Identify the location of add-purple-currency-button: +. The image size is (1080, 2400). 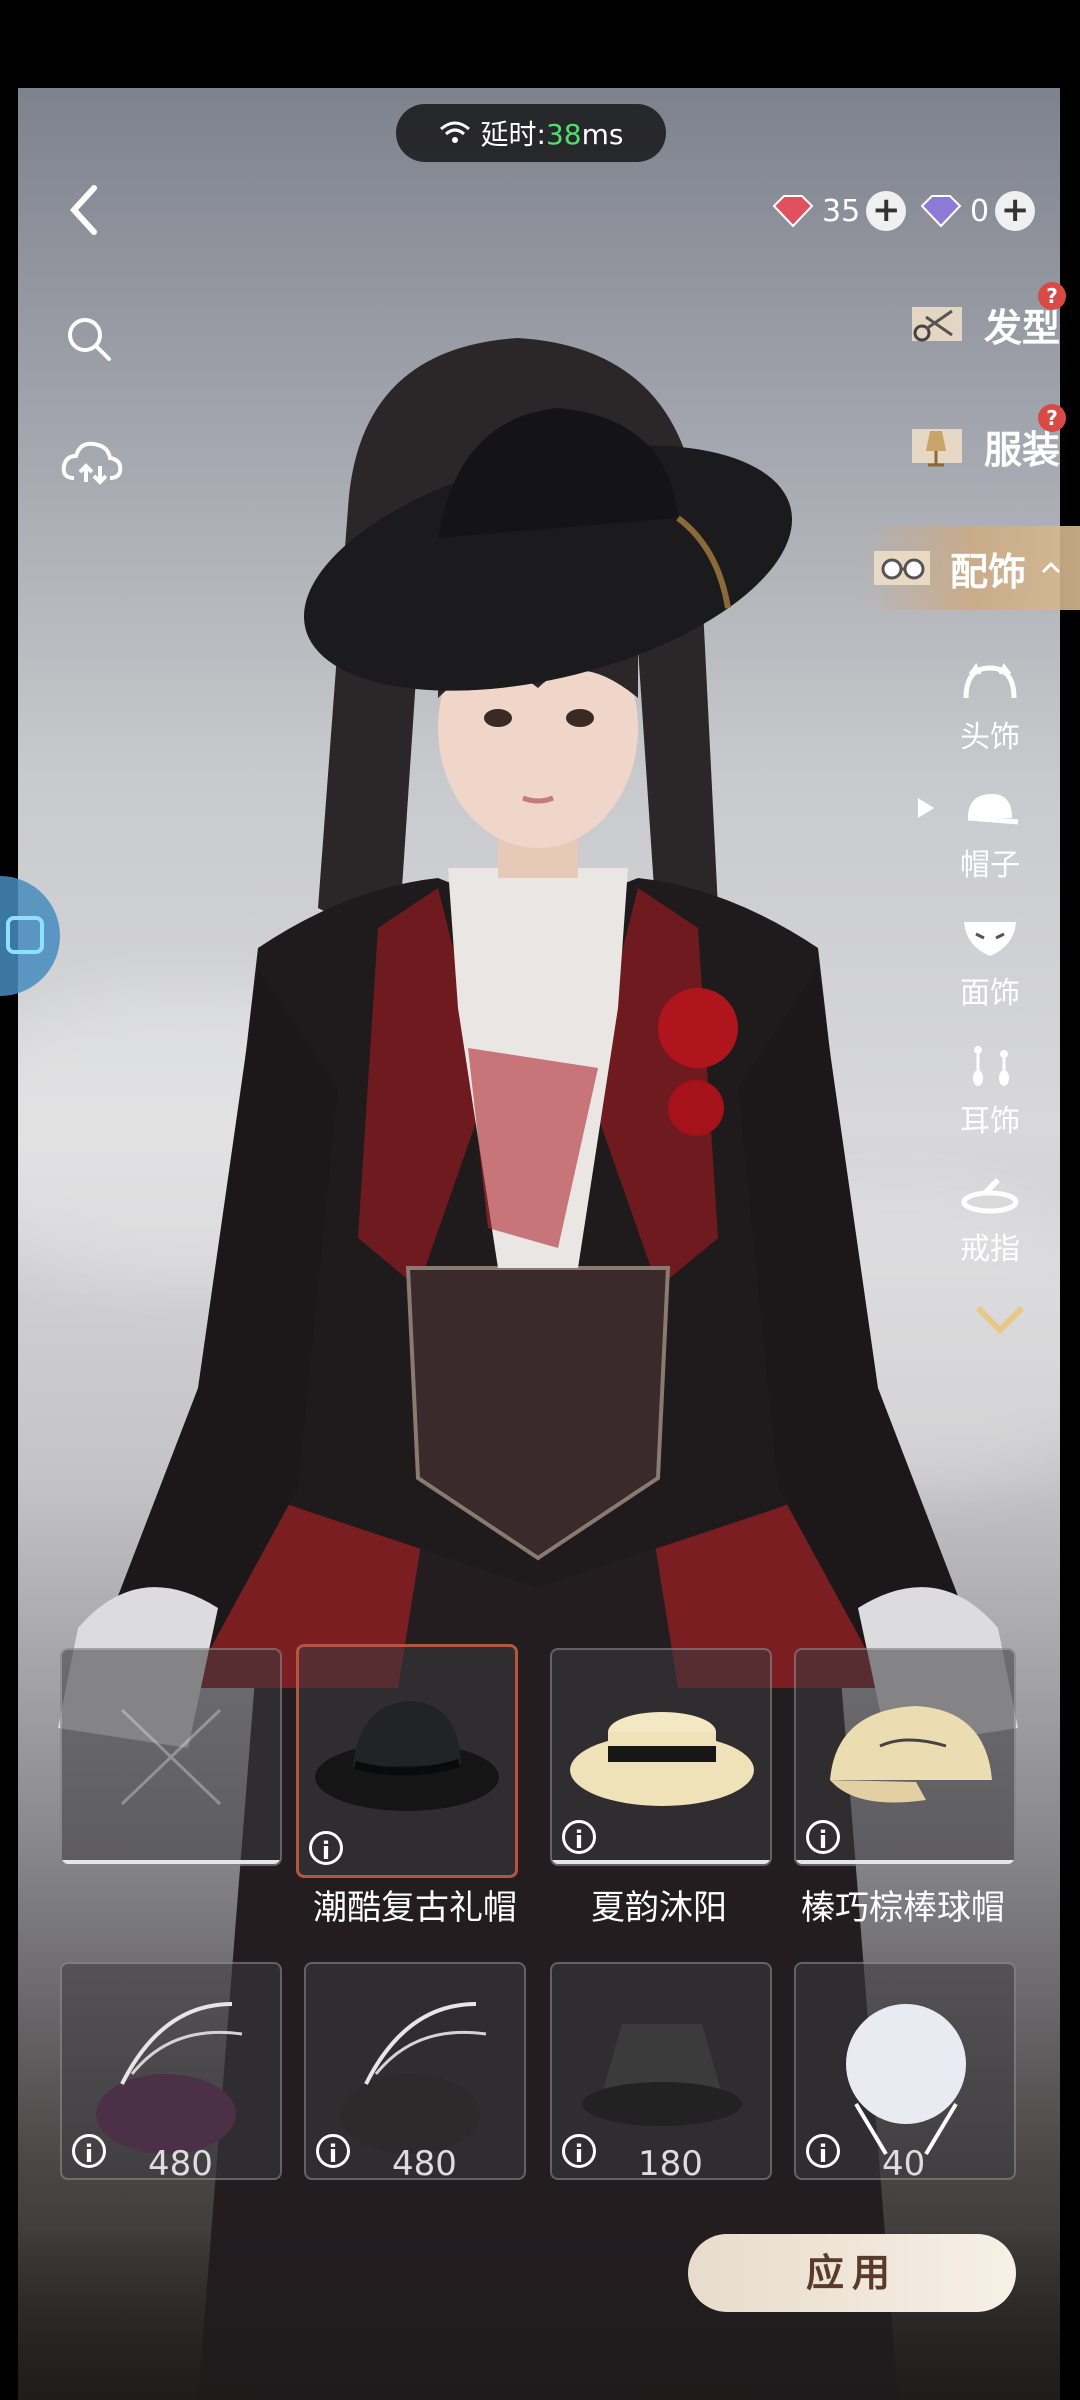
(1015, 211).